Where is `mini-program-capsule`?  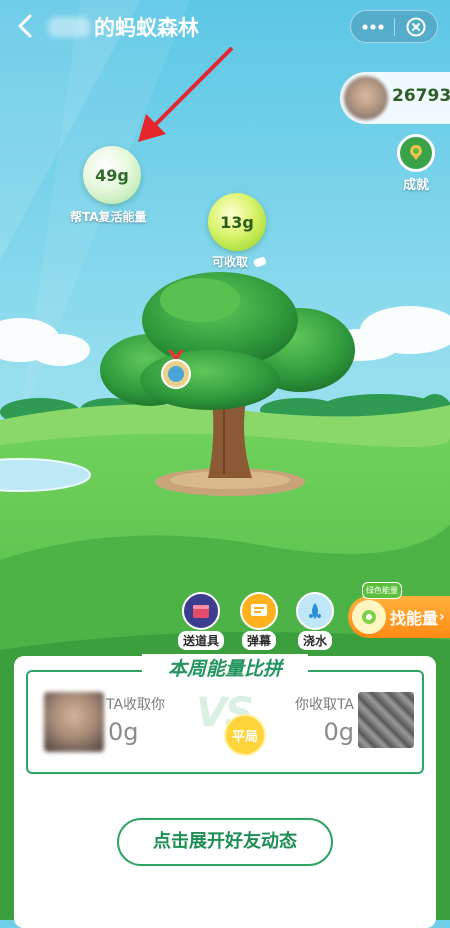
mini-program-capsule is located at coordinates (394, 26).